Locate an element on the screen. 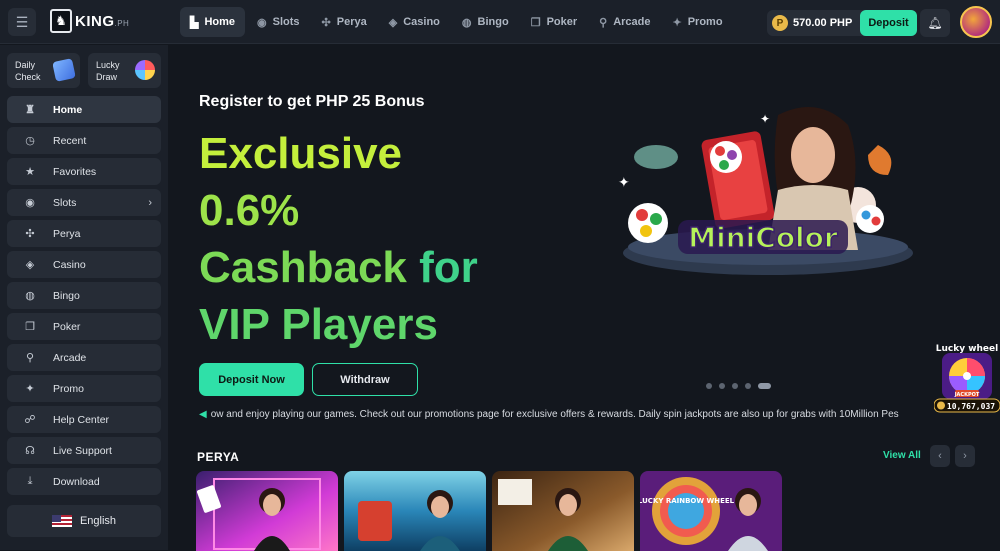 The height and width of the screenshot is (551, 1000). nav-home: ▙ Home is located at coordinates (213, 22).